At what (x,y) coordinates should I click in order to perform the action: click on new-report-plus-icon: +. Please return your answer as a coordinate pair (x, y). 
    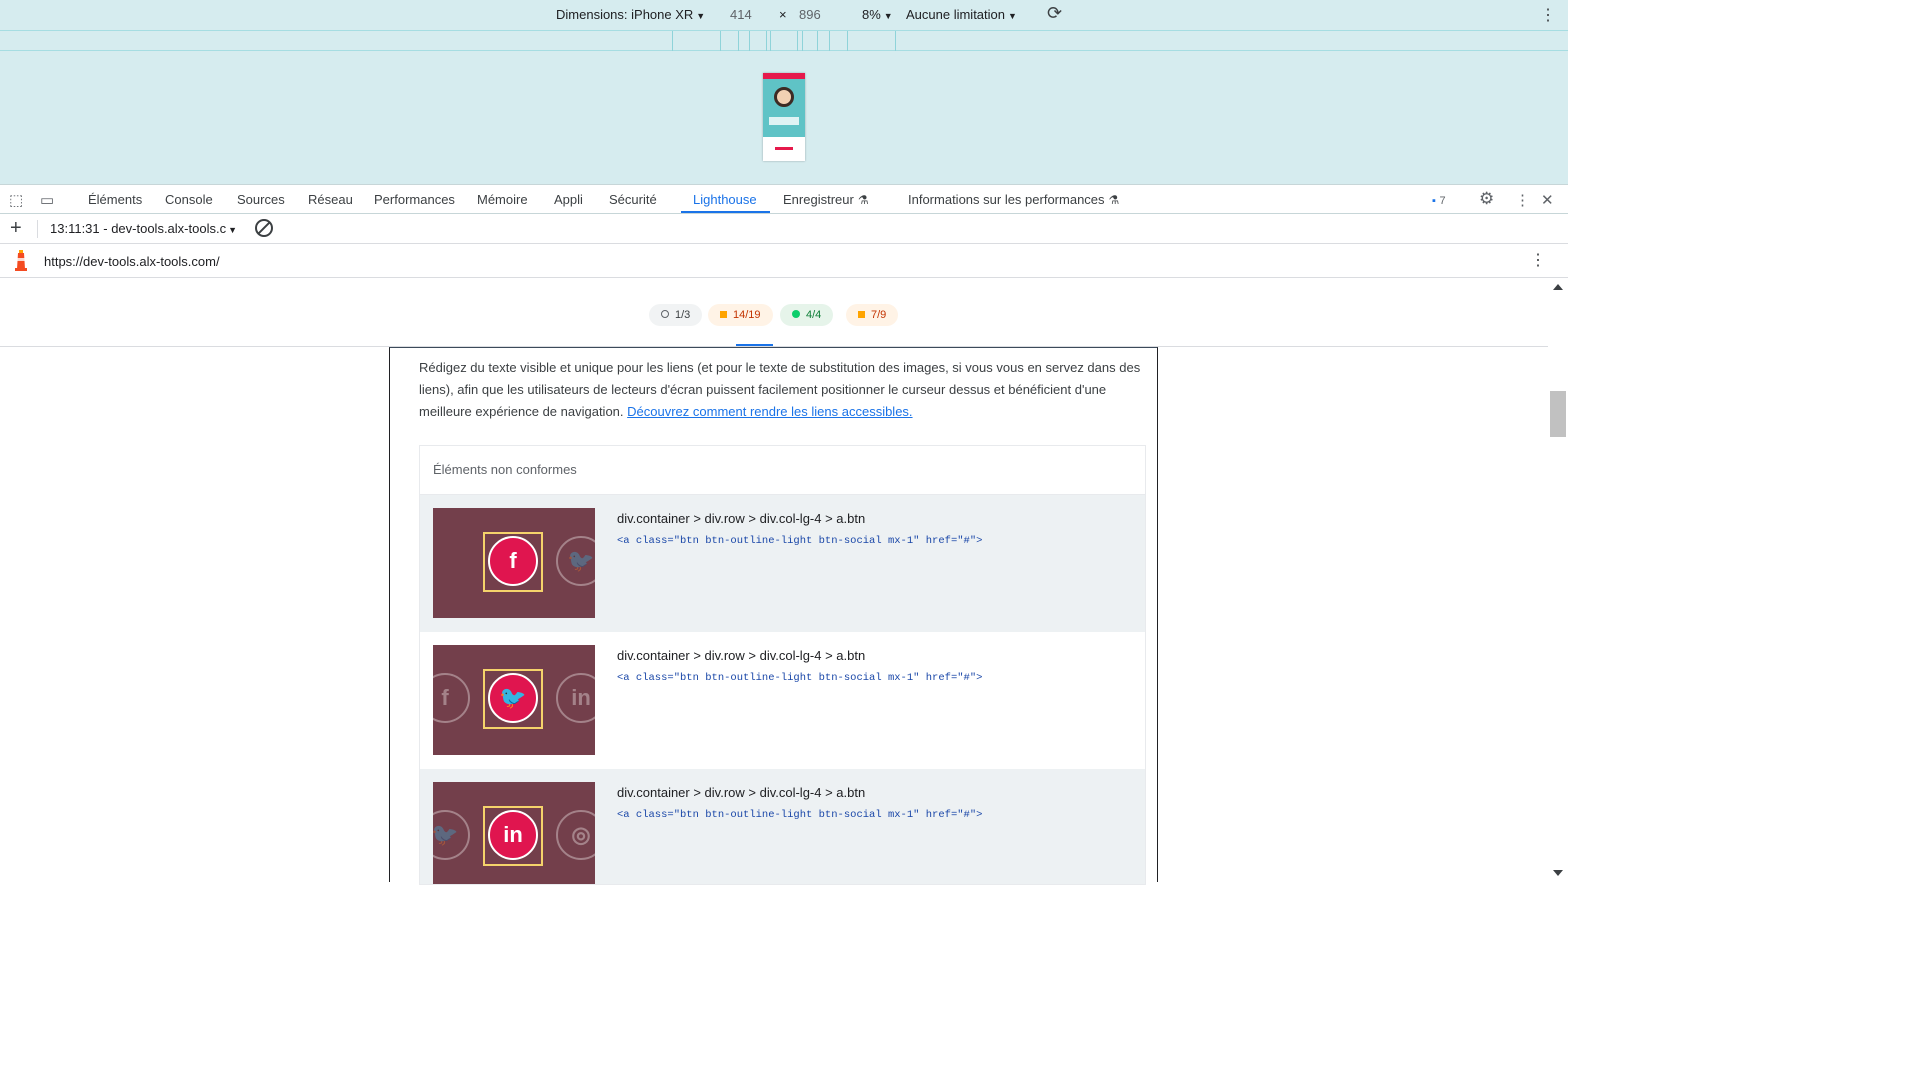
    Looking at the image, I should click on (16, 228).